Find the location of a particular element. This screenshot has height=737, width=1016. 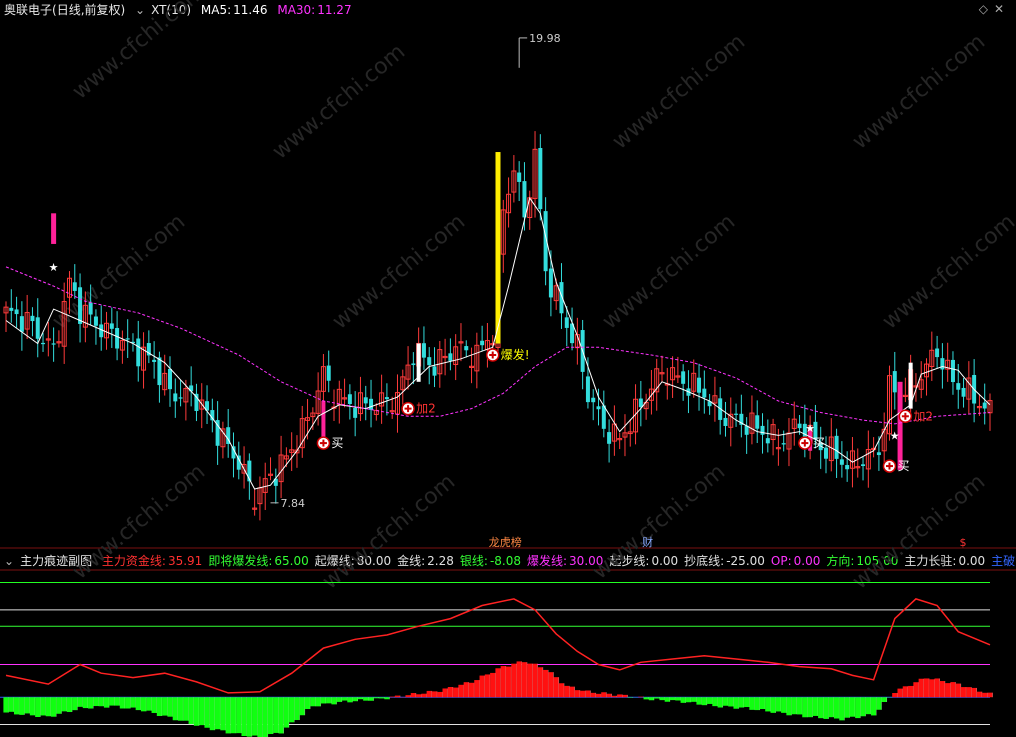

watermark-1: www.cfchi.com is located at coordinates (339, 101).